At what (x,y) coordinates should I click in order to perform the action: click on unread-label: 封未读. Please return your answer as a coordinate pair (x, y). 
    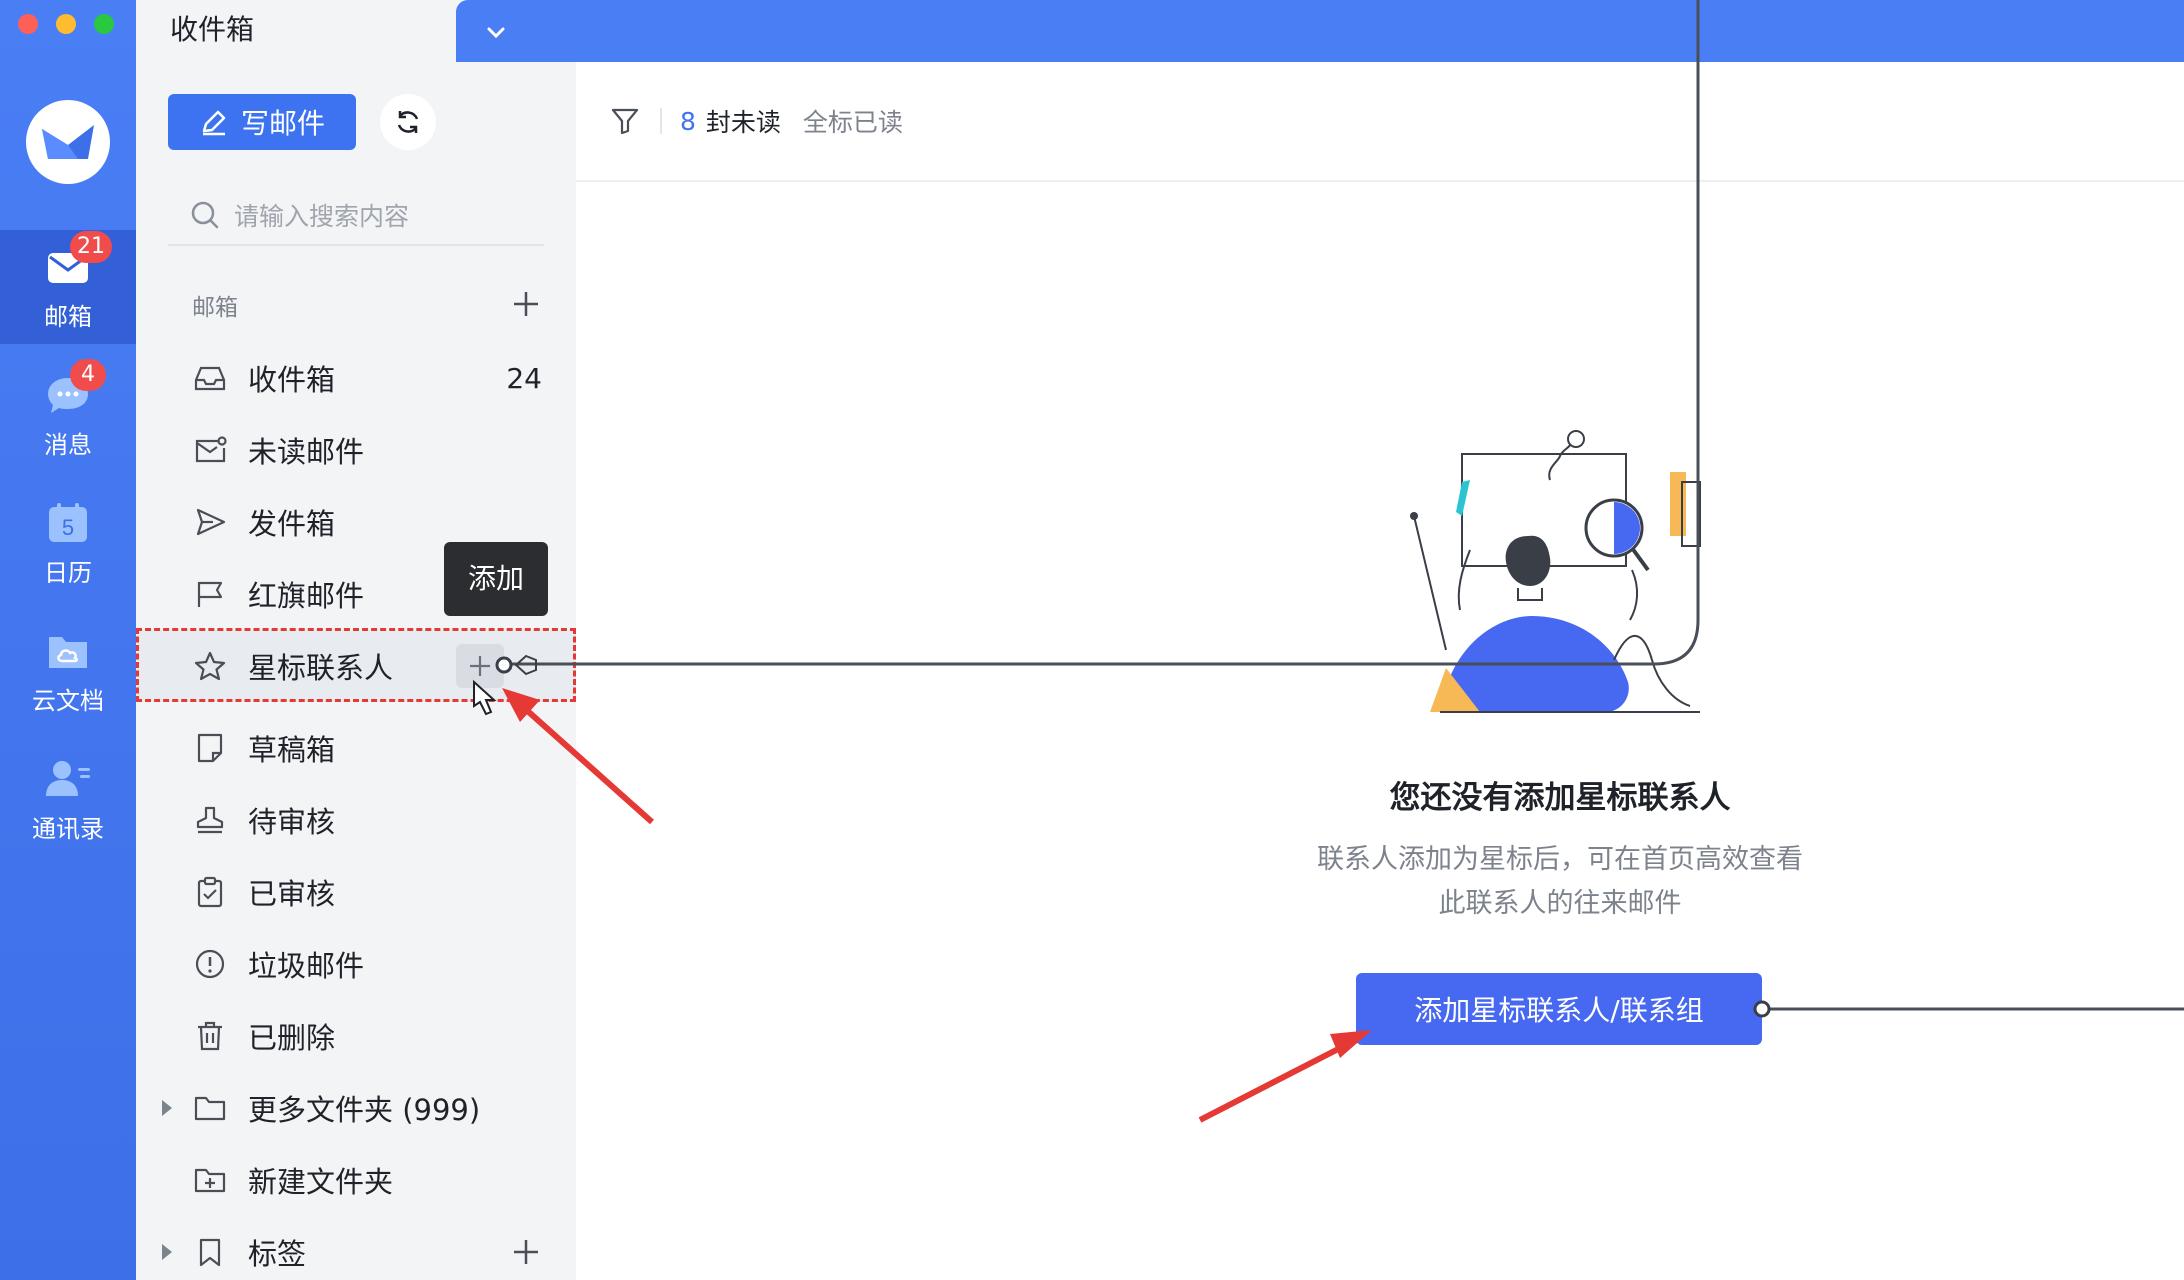
    Looking at the image, I should click on (743, 122).